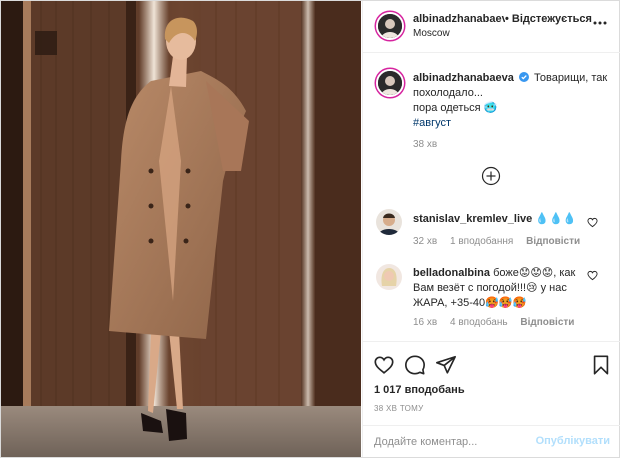 The image size is (620, 458). I want to click on add-comment-form: Опублікувати, so click(491, 441).